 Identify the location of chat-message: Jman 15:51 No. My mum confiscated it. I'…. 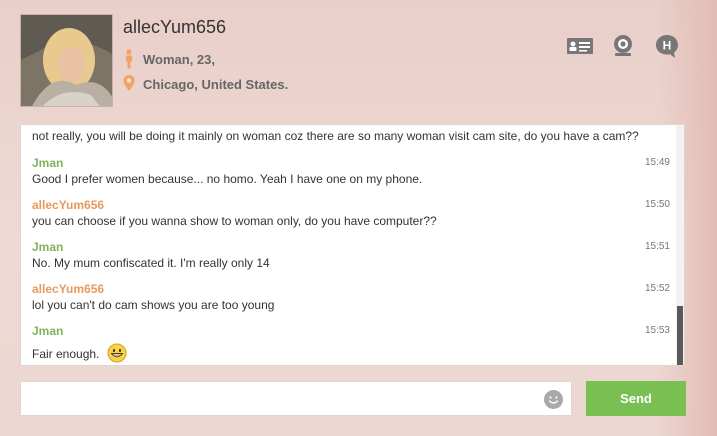
(351, 255).